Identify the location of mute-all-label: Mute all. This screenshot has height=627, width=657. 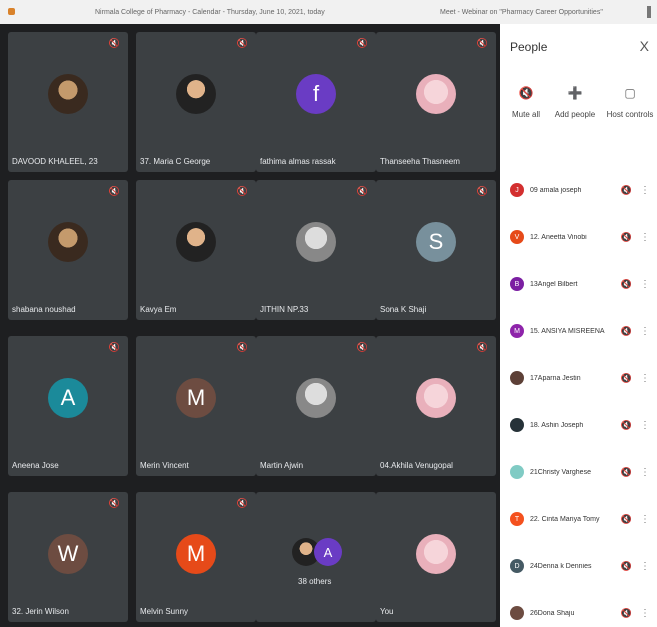
(525, 114).